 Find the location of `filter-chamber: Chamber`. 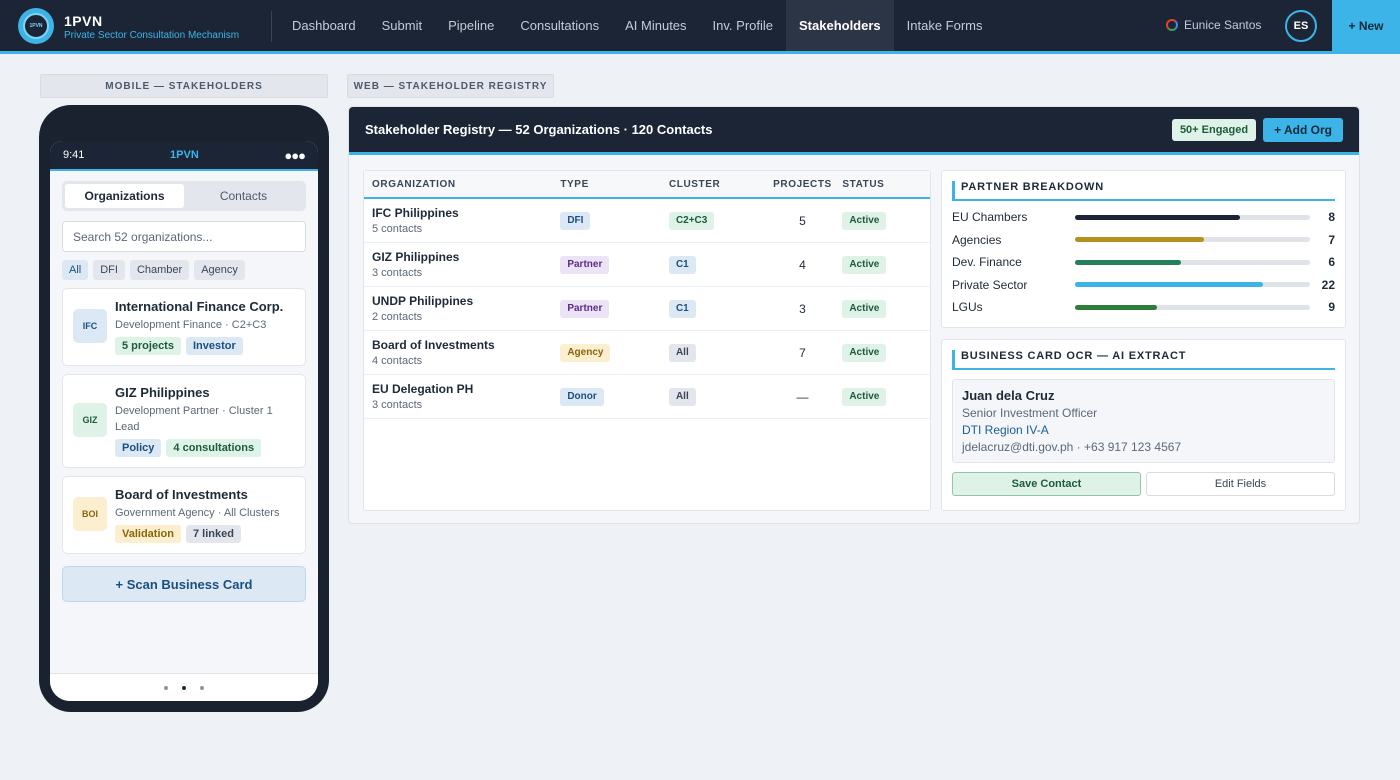

filter-chamber: Chamber is located at coordinates (159, 270).